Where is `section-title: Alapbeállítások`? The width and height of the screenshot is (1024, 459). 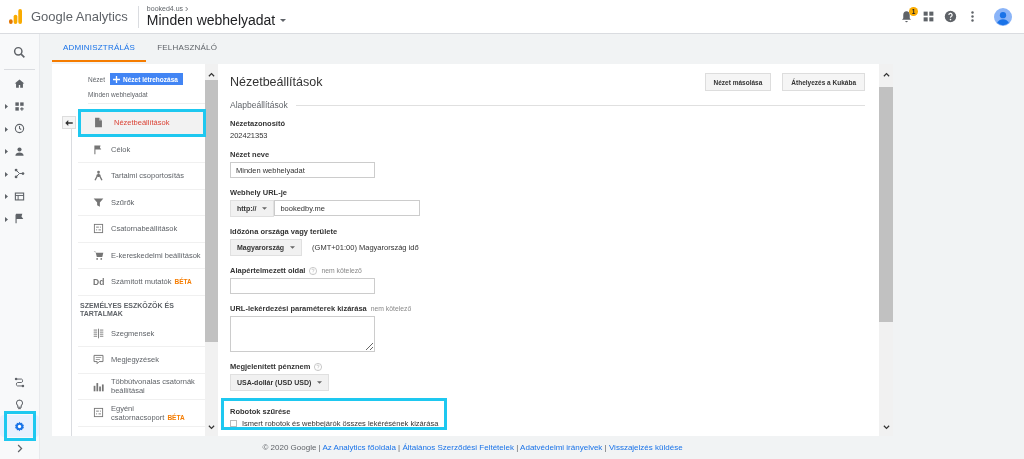 section-title: Alapbeállítások is located at coordinates (259, 105).